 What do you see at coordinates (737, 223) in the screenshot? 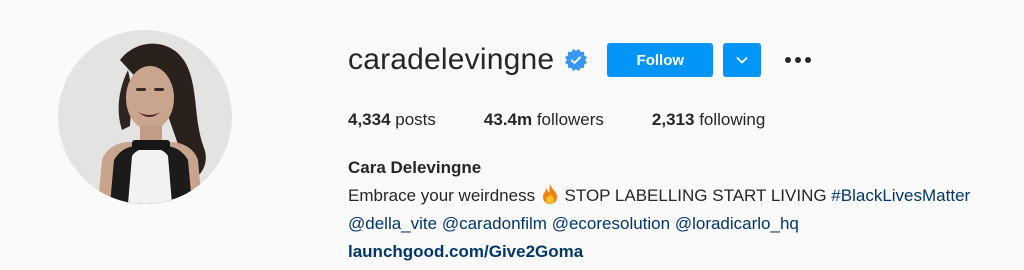
I see `mention-link-loradicarlo-hq: @loradicarlo_hq` at bounding box center [737, 223].